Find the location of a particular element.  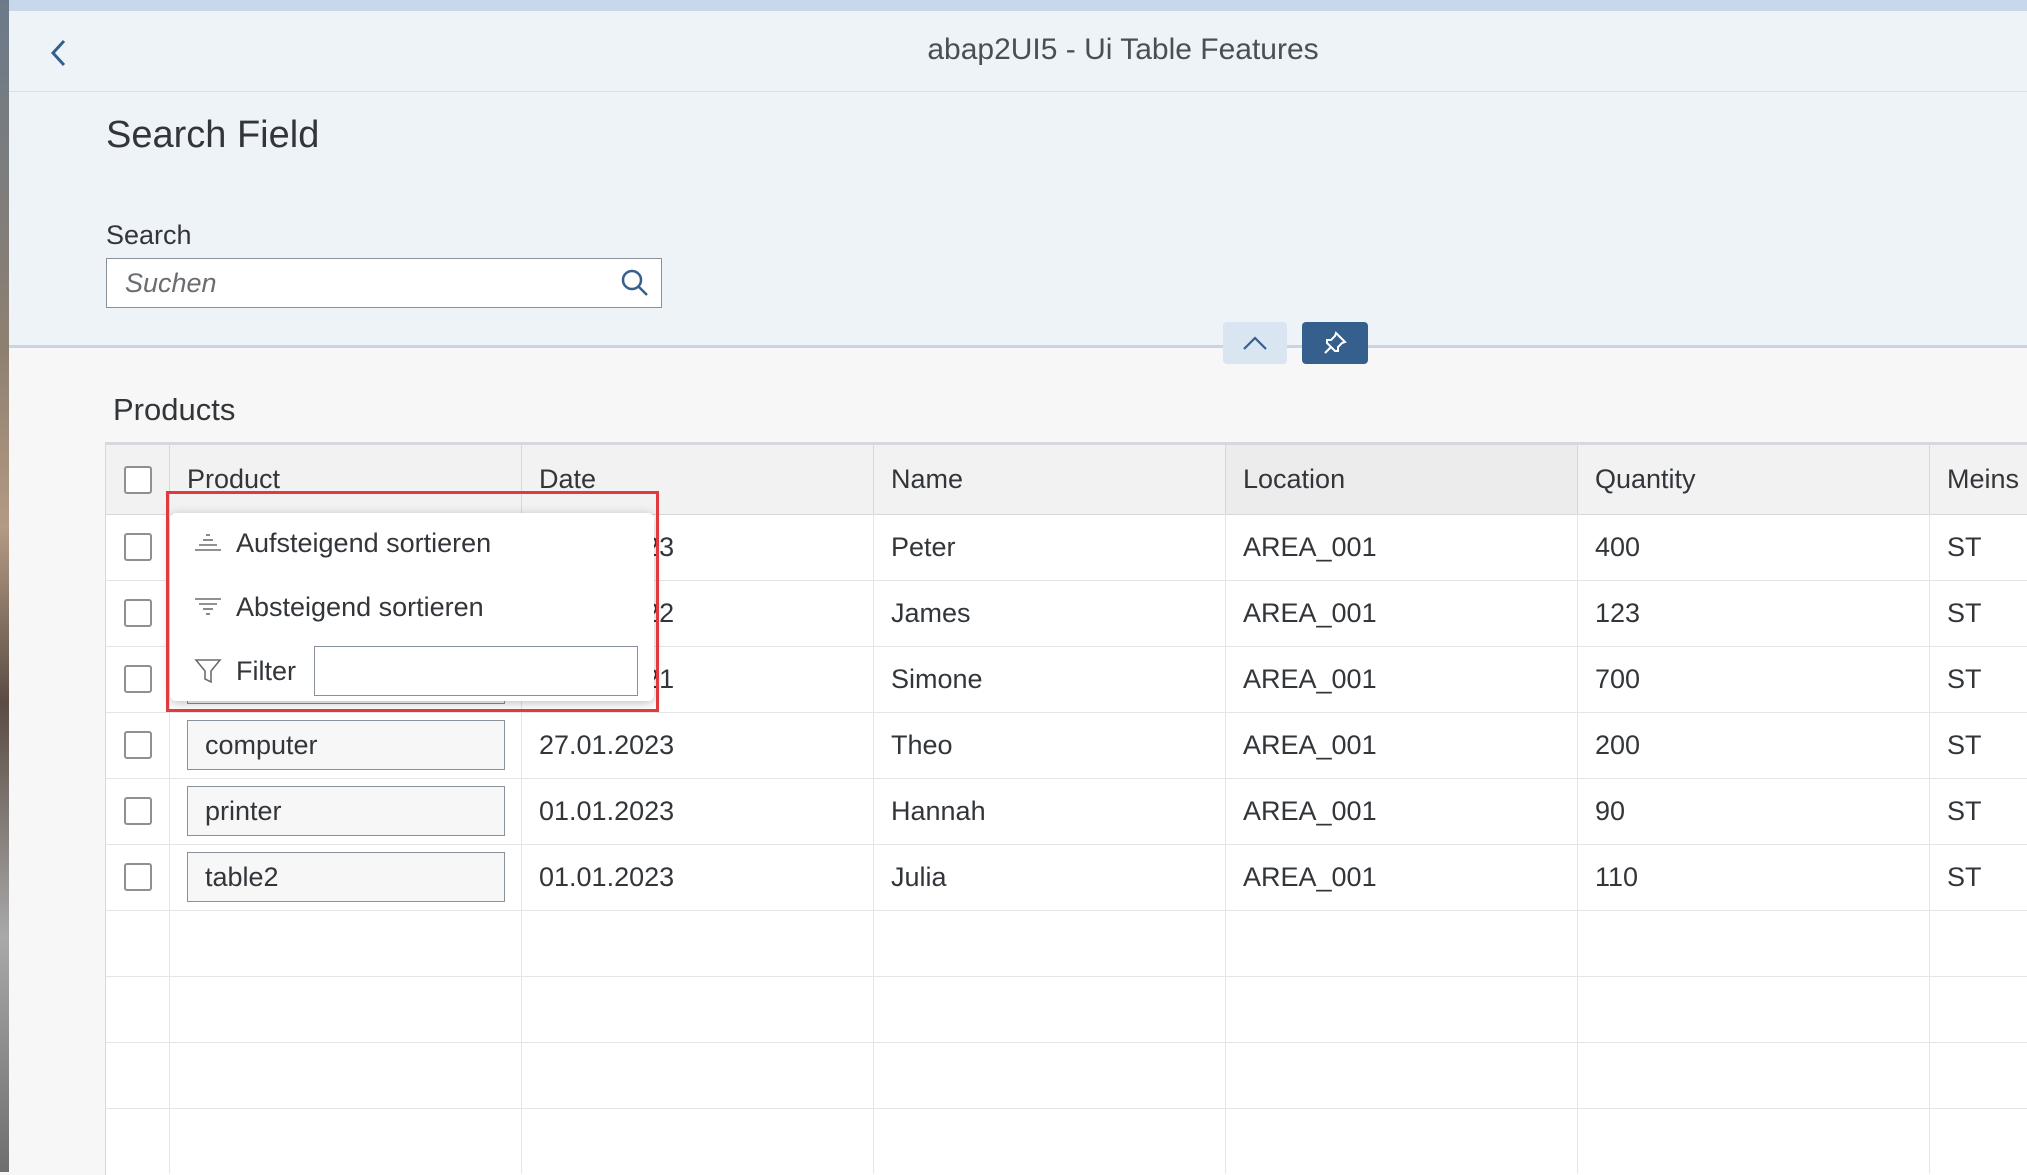

shell-bar: abap2UI5 - Ui Table Features is located at coordinates (1018, 51).